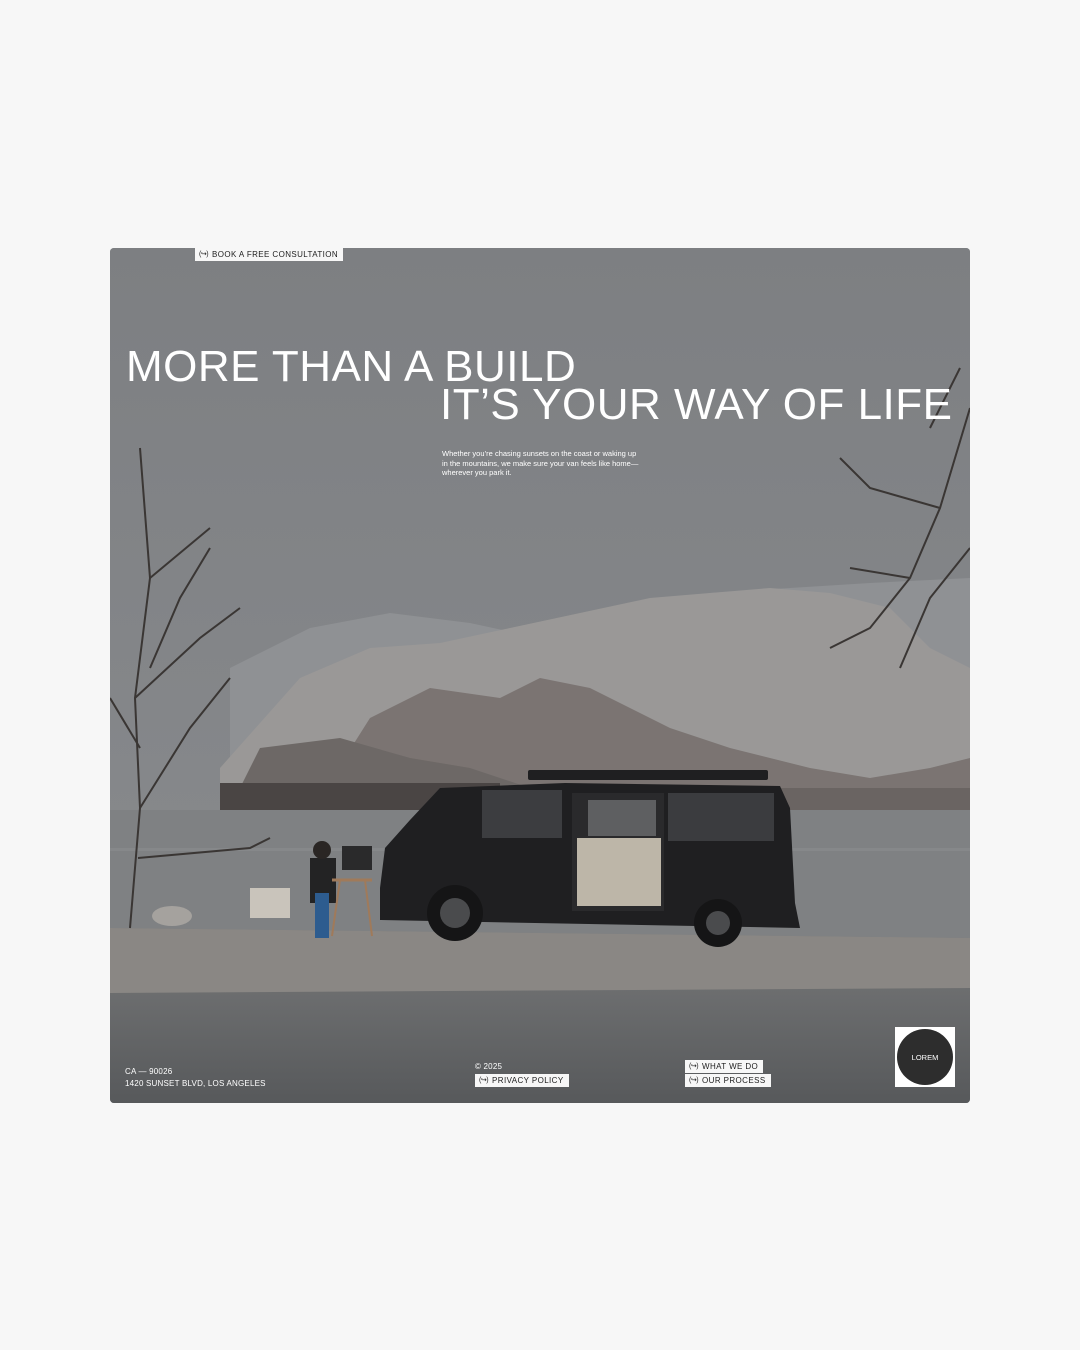 Image resolution: width=1080 pixels, height=1350 pixels. I want to click on book-consultation-button: (↪) BOOK A FREE CONSULTATION, so click(269, 254).